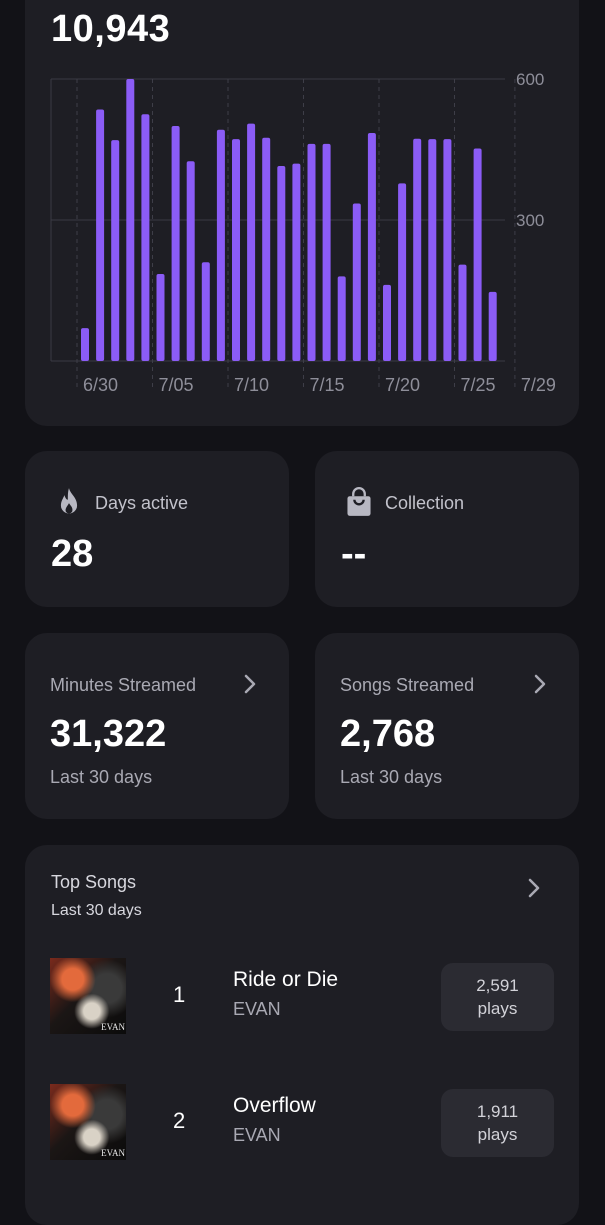 This screenshot has height=1225, width=605. I want to click on top-song-row: EVAN 2 Overflow EVAN 1,911 plays, so click(302, 1124).